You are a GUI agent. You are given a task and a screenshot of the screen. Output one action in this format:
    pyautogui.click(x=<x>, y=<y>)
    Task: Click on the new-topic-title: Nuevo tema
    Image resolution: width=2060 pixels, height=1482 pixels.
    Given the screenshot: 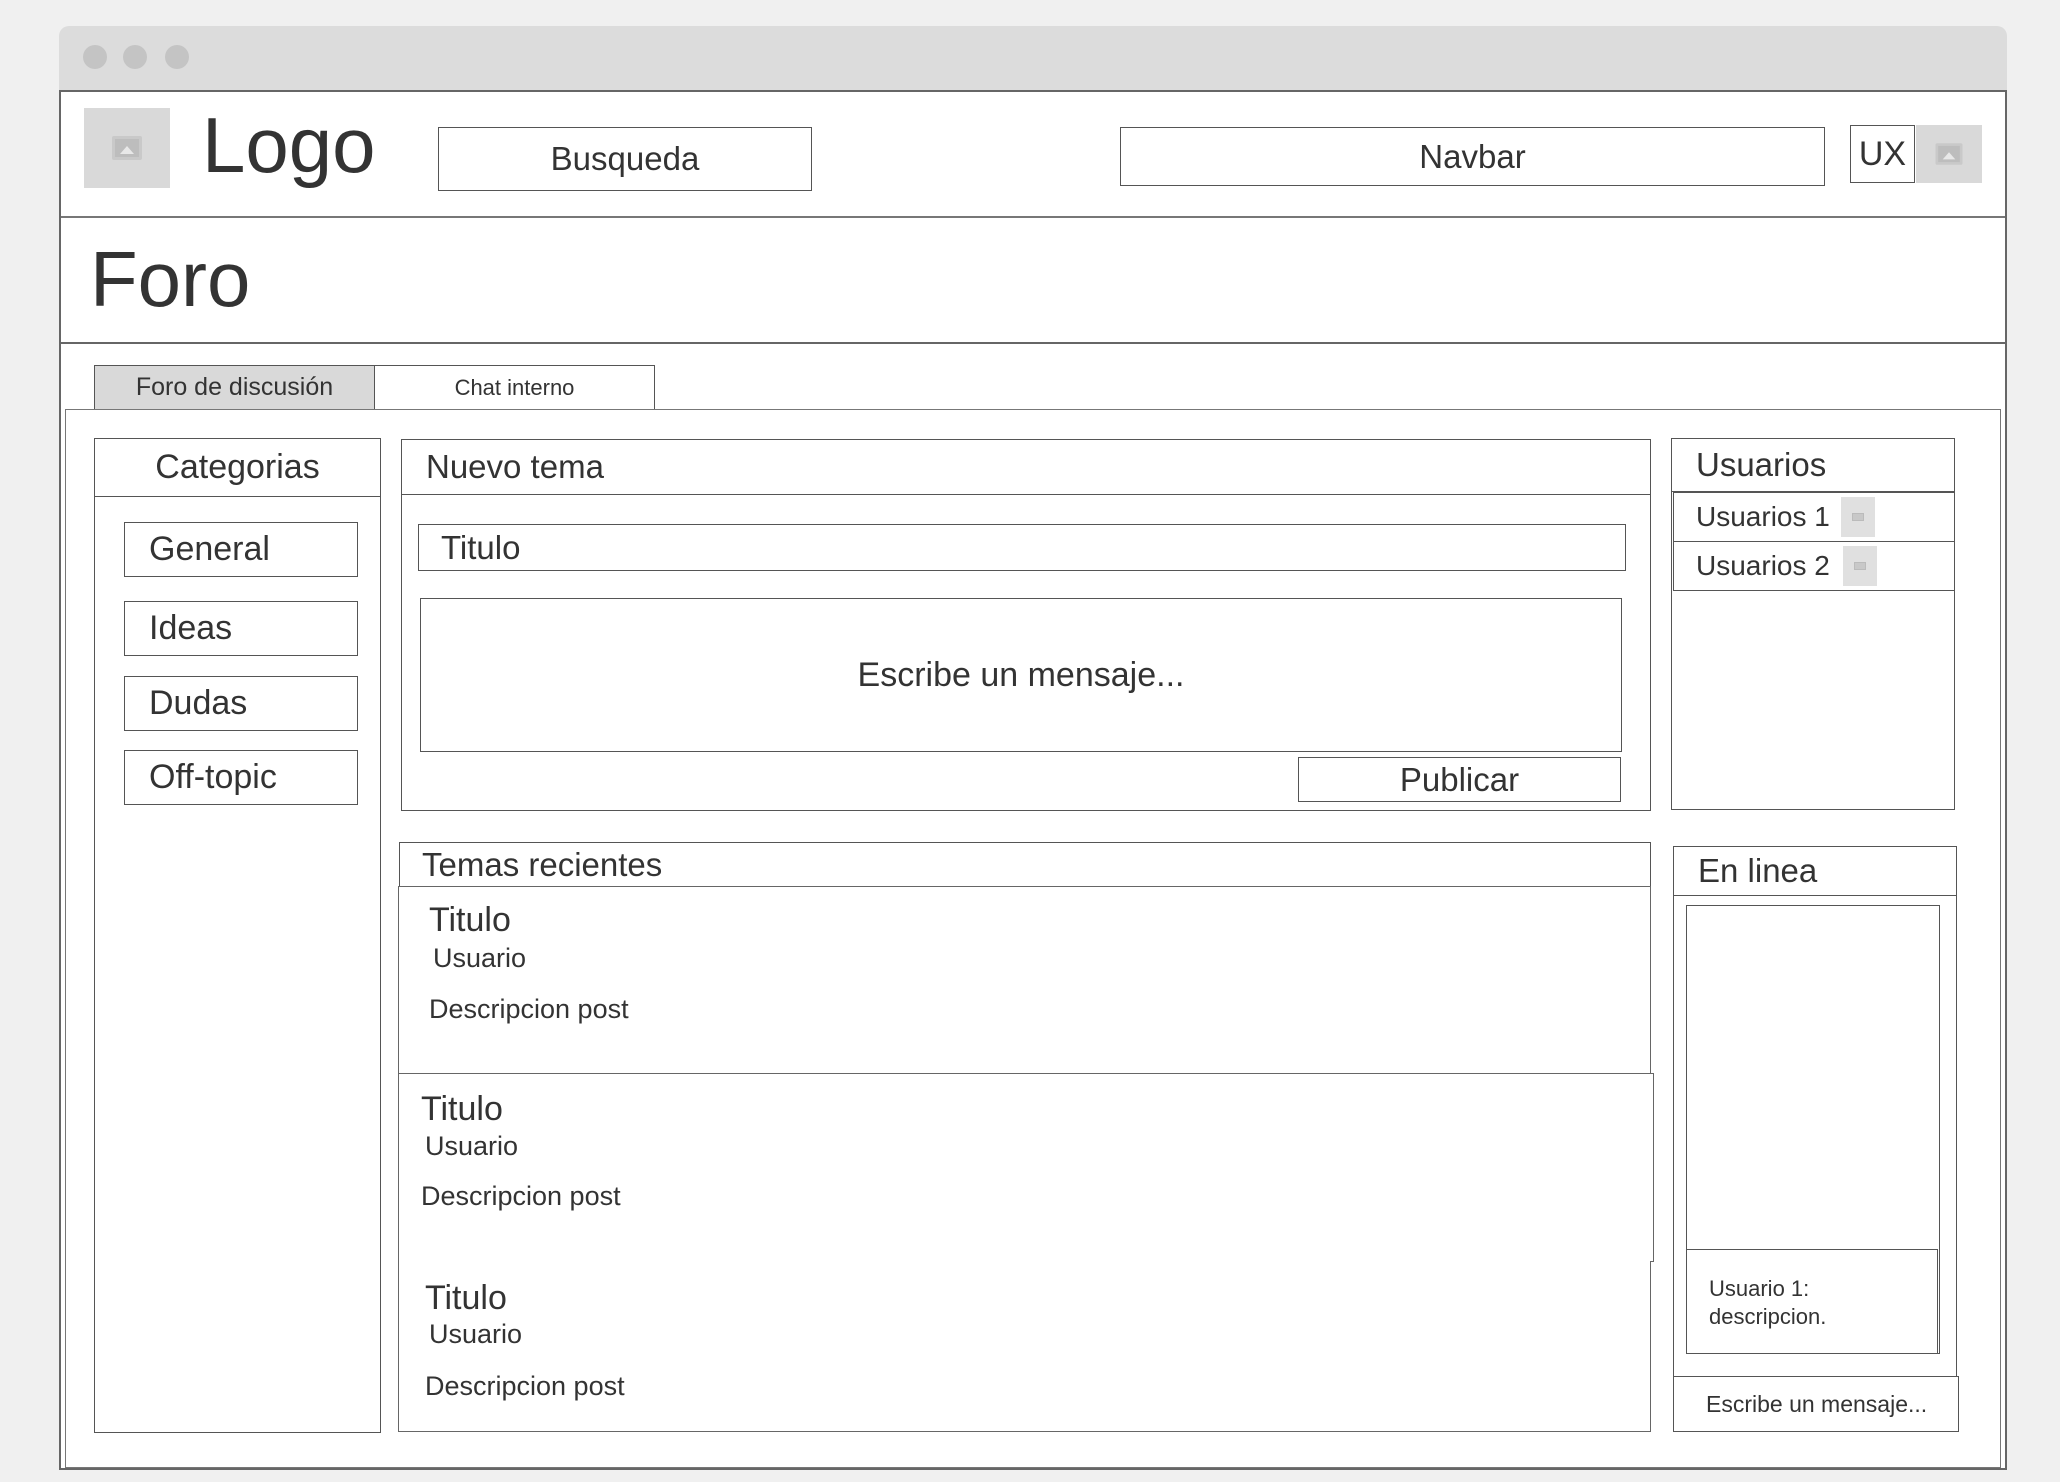 What is the action you would take?
    pyautogui.click(x=1026, y=467)
    